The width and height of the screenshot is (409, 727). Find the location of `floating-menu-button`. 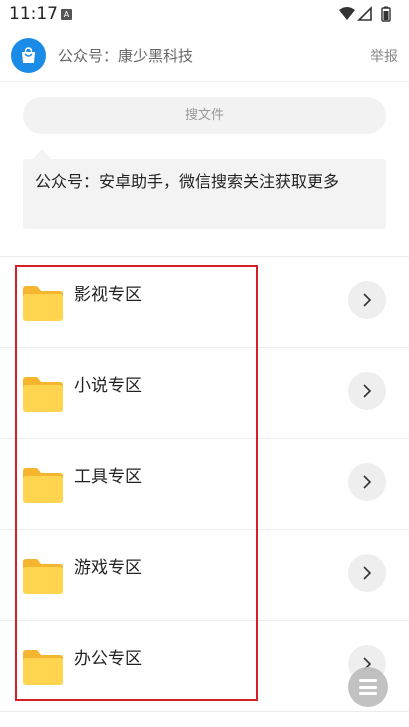

floating-menu-button is located at coordinates (368, 687).